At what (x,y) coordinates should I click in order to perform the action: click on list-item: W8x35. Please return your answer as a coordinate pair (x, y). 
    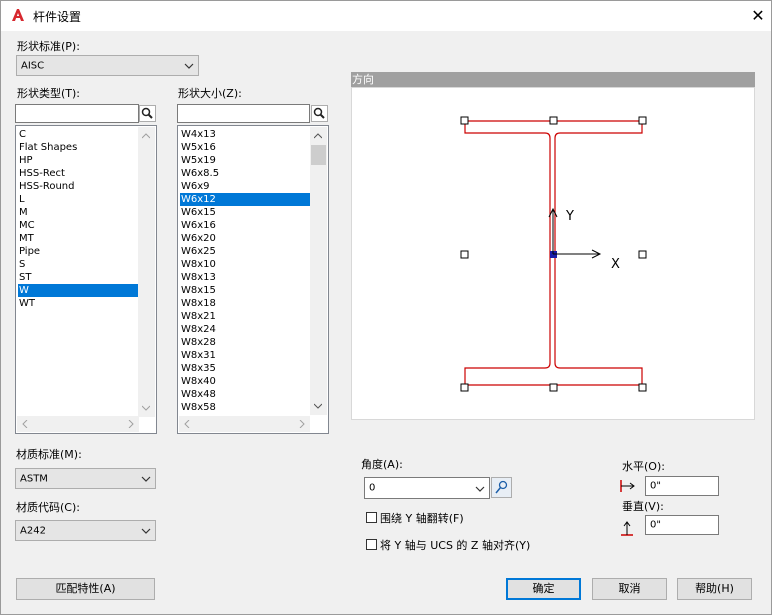
    Looking at the image, I should click on (245, 368).